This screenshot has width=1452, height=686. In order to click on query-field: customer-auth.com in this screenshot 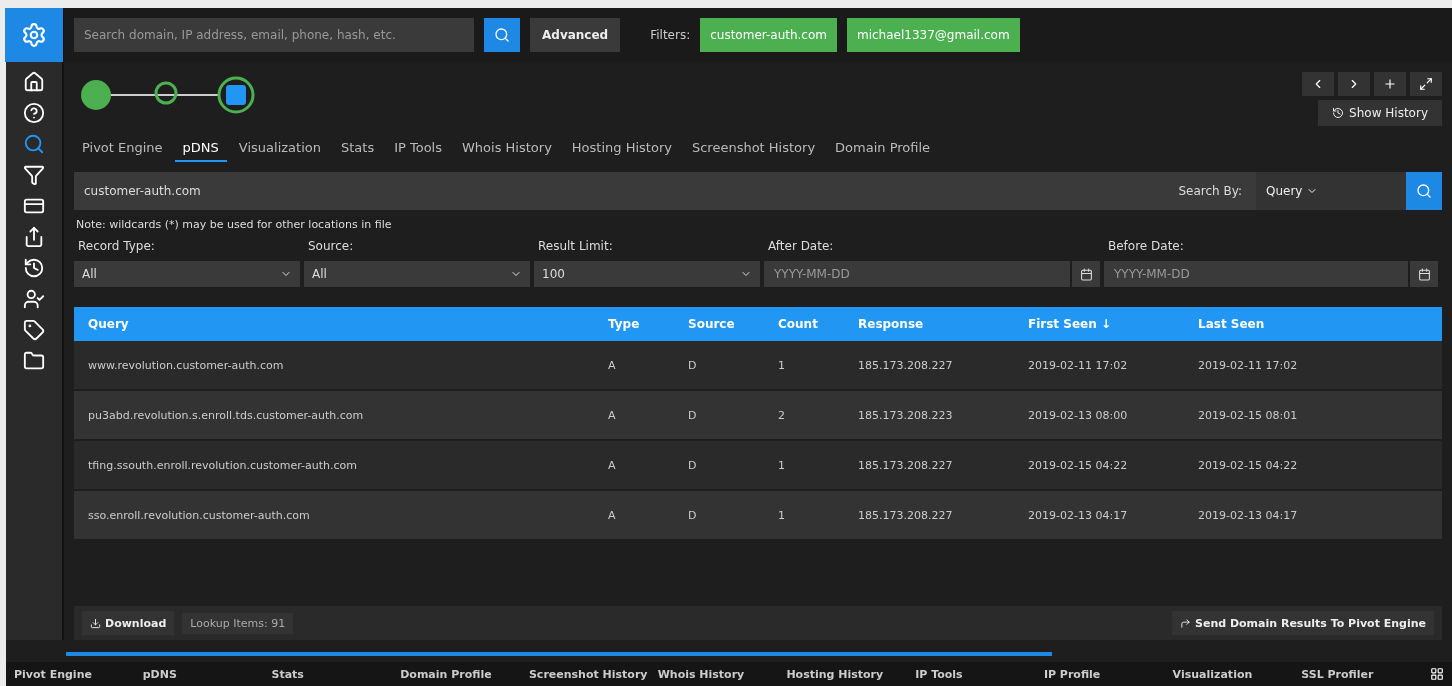, I will do `click(619, 191)`.